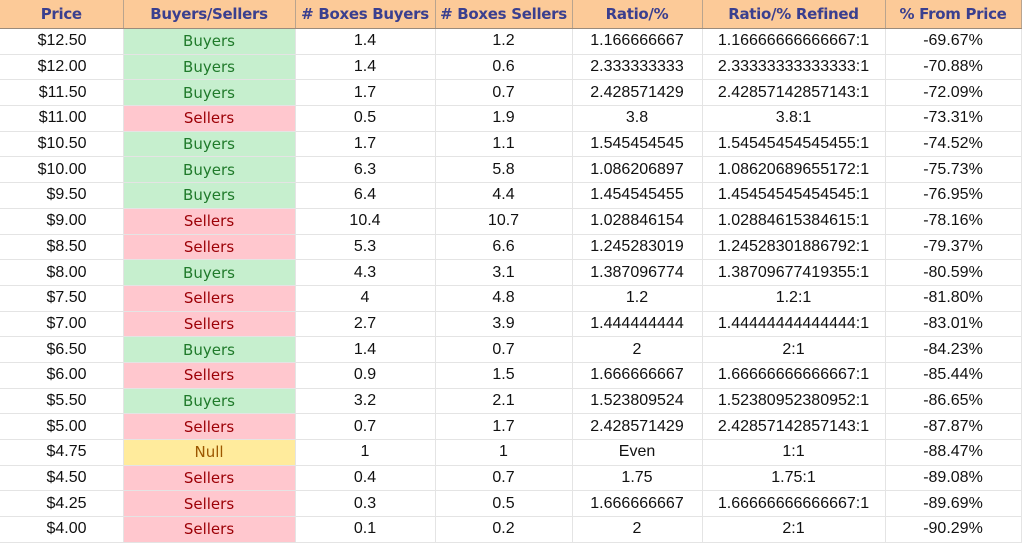 Image resolution: width=1024 pixels, height=543 pixels. I want to click on ratio-cell: 1.2, so click(637, 298).